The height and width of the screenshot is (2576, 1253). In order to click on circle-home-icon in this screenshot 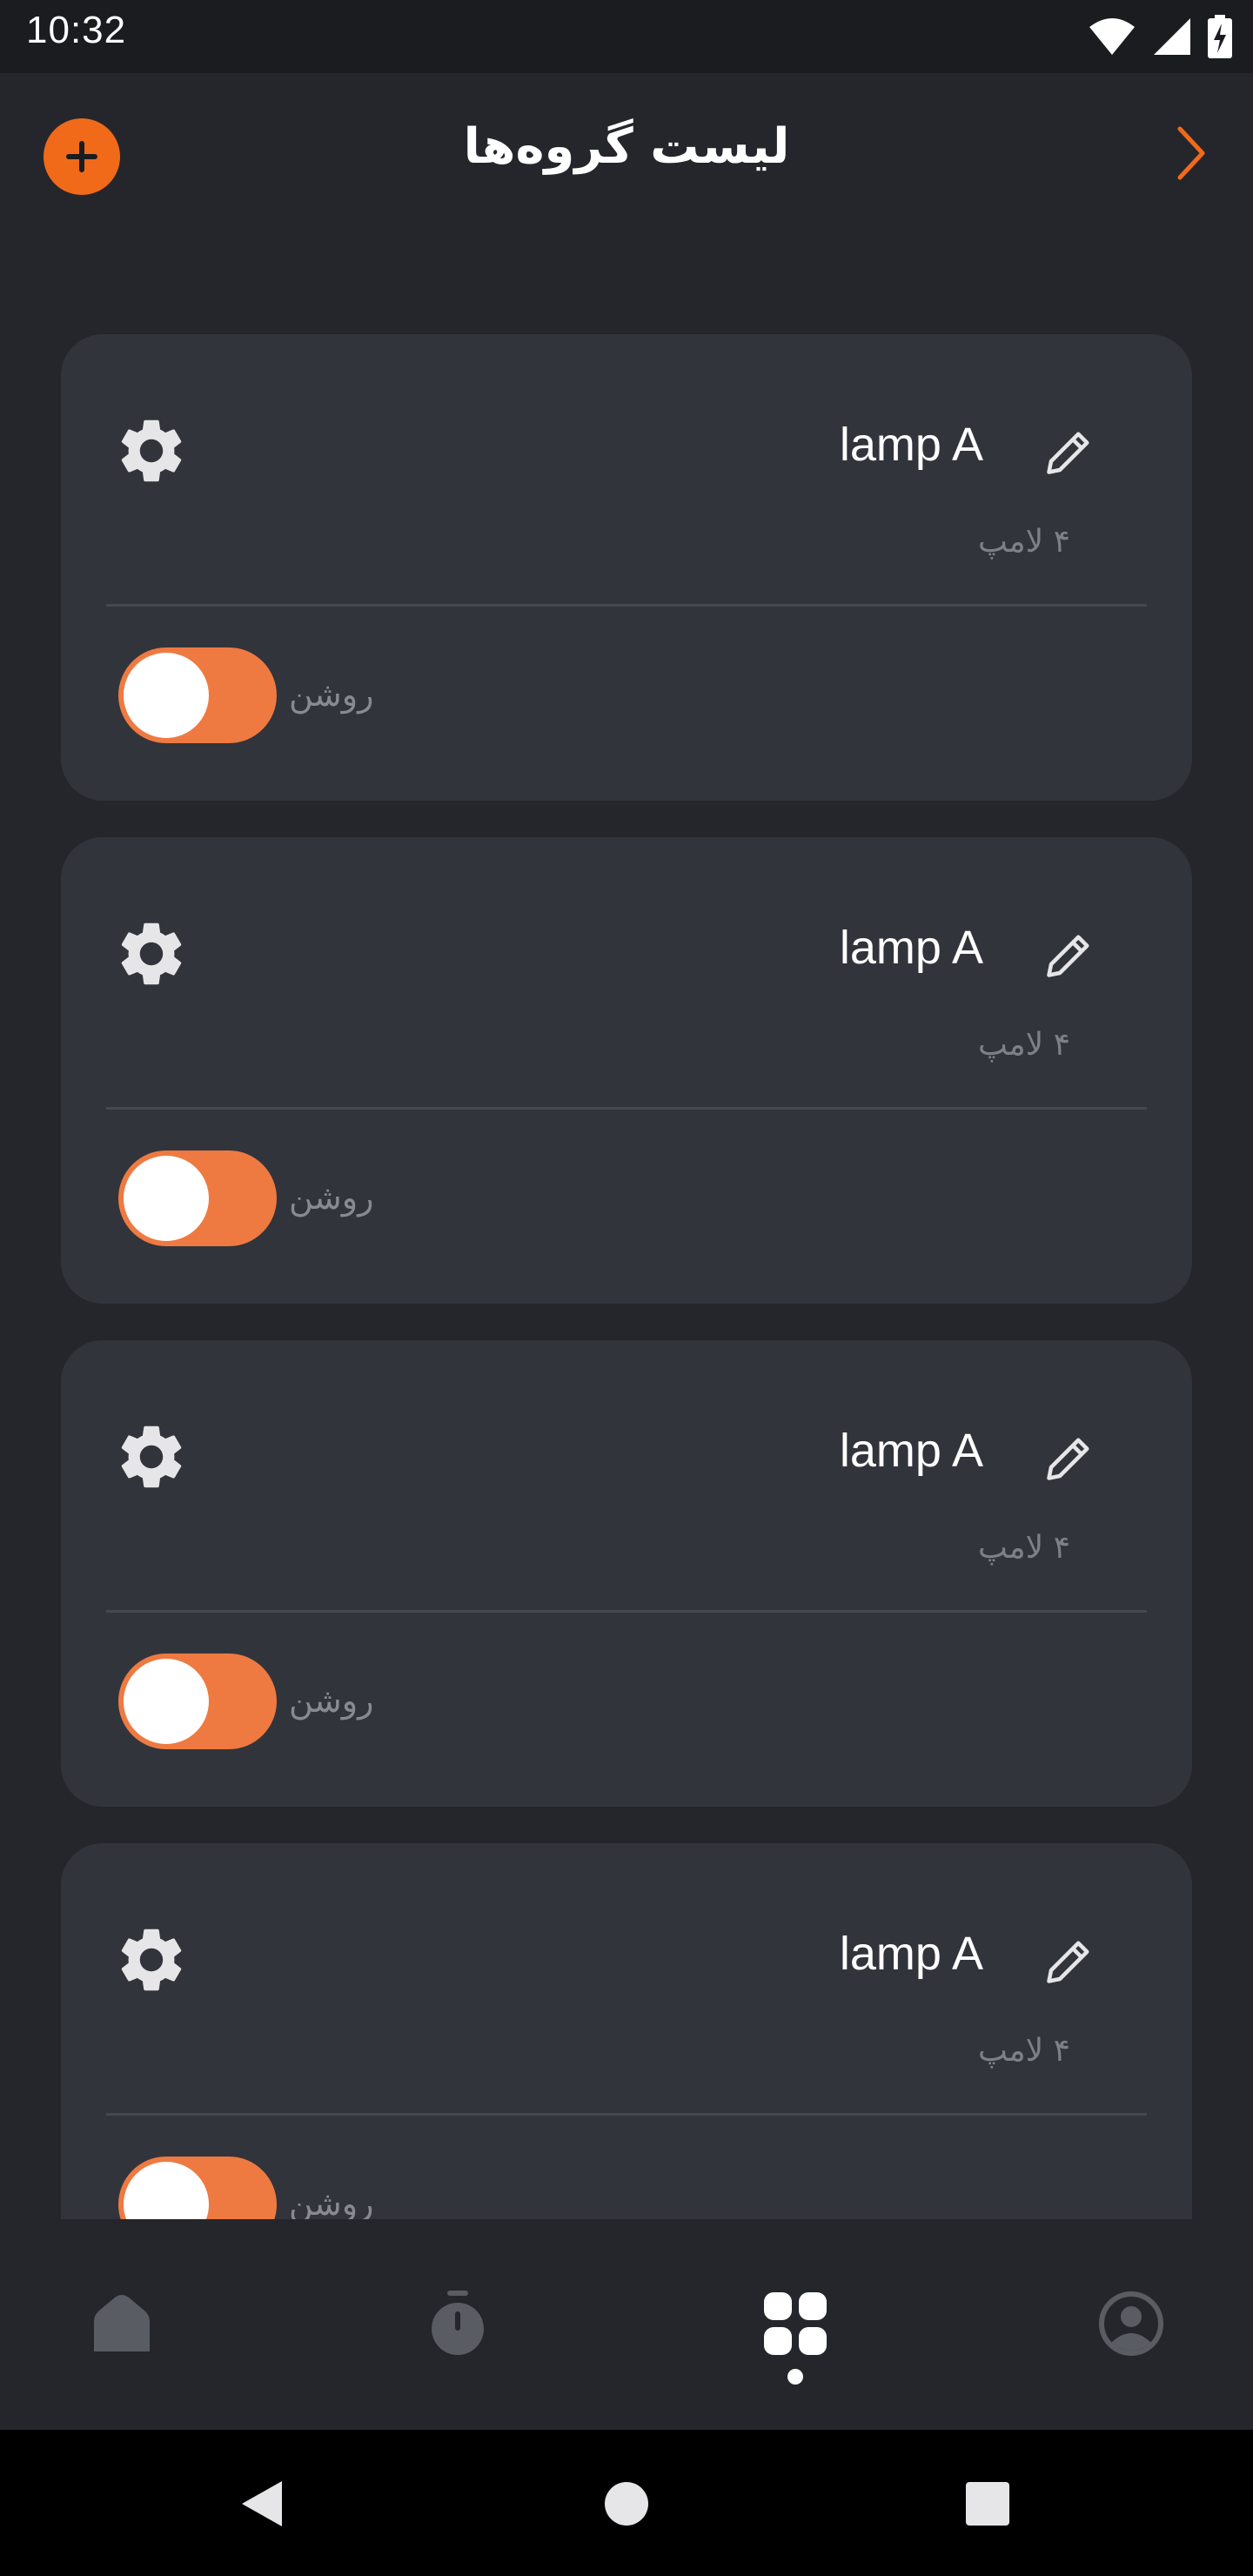, I will do `click(626, 2504)`.